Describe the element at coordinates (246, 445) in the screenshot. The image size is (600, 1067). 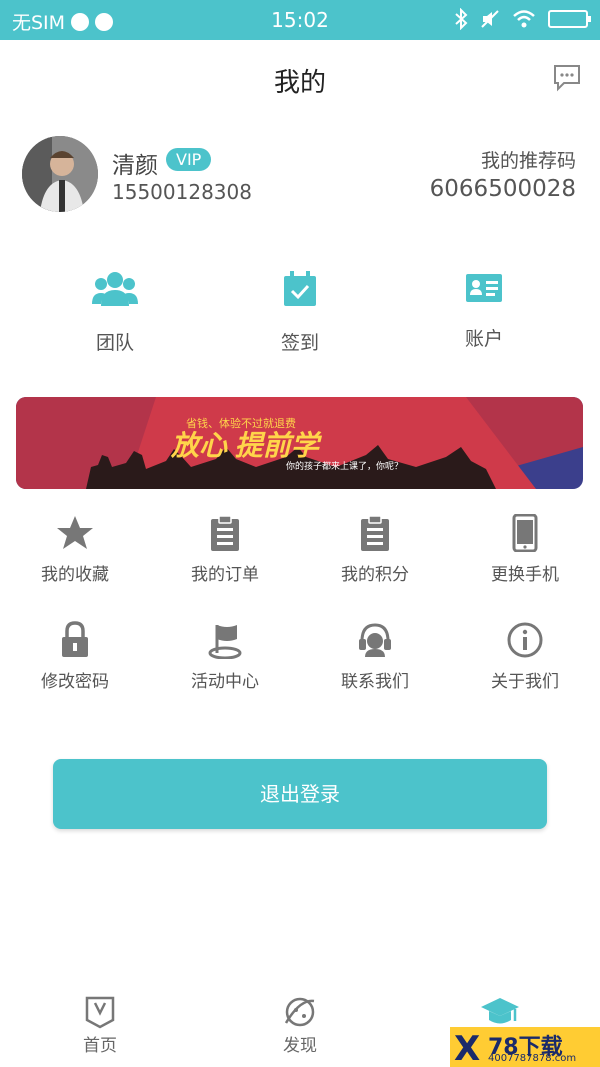
I see `banner-headline: 放心 提前学` at that location.